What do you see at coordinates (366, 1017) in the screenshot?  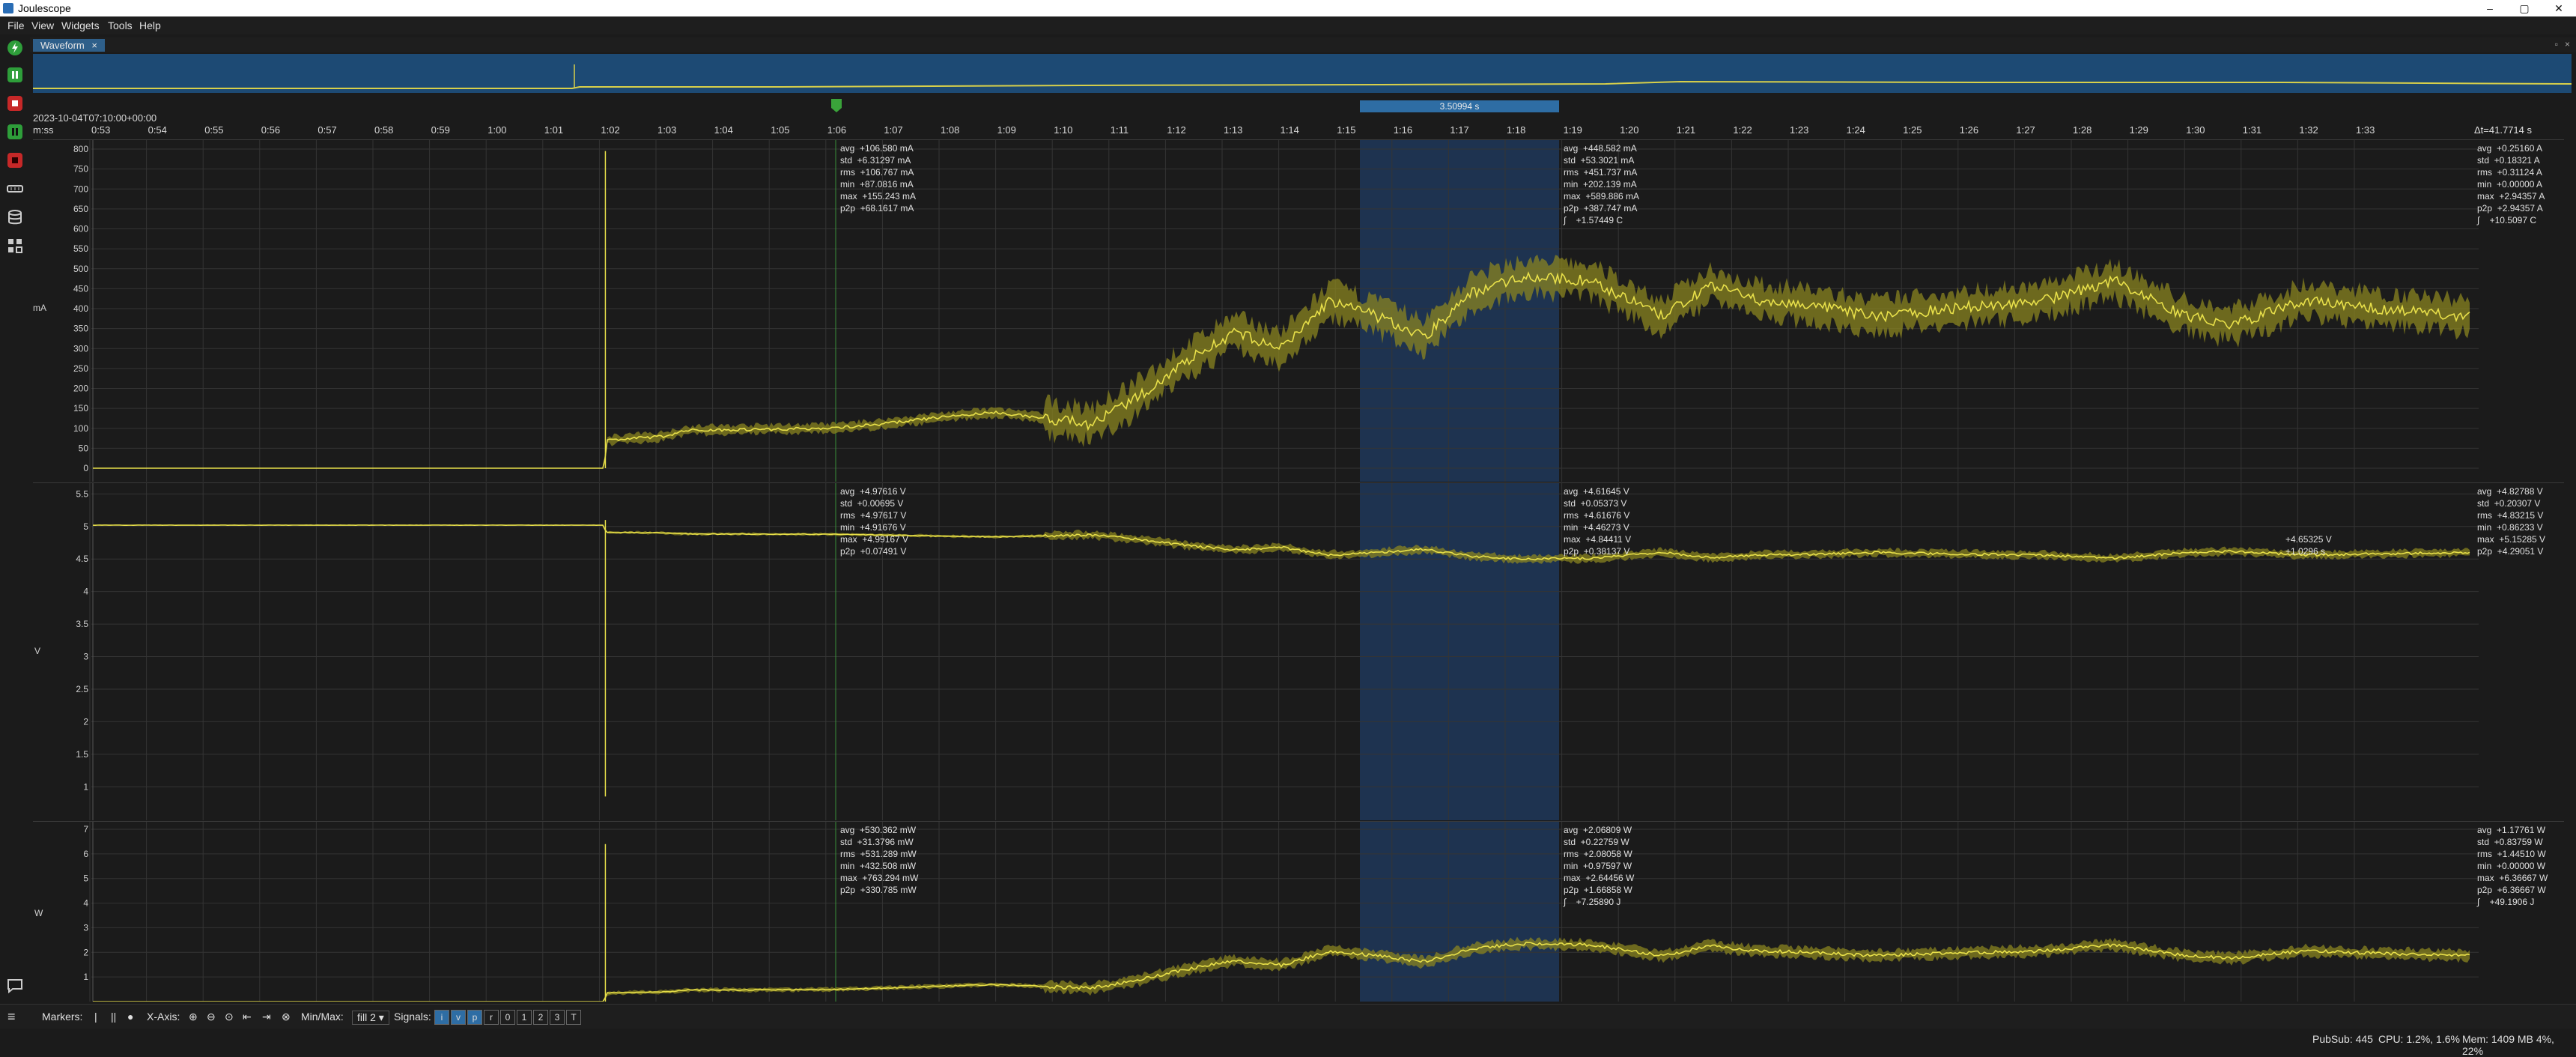 I see `minmax-value: fill 2` at bounding box center [366, 1017].